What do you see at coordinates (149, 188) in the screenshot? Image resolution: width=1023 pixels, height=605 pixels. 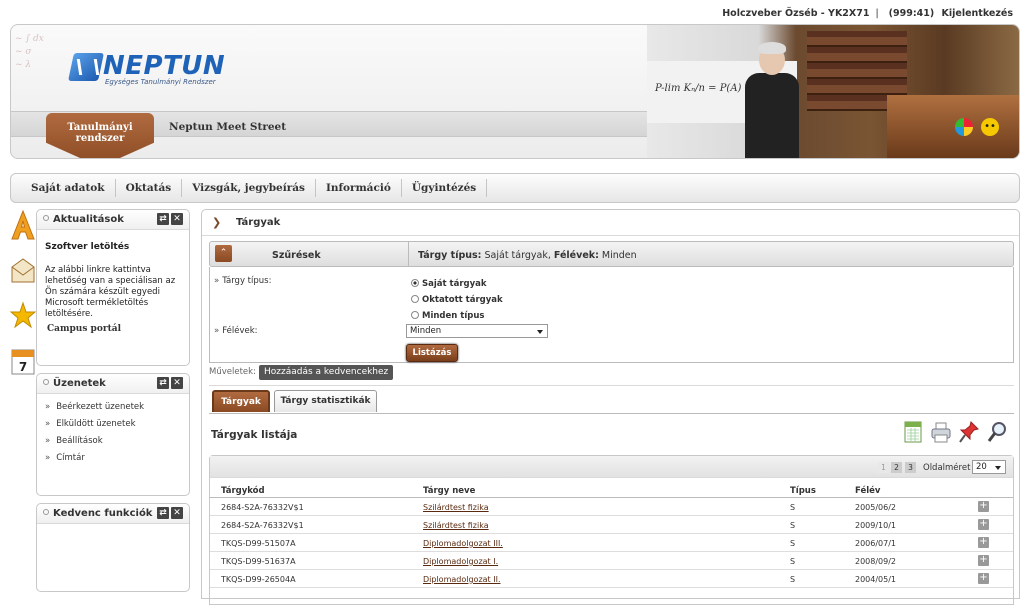 I see `menu-oktatas: Oktatás` at bounding box center [149, 188].